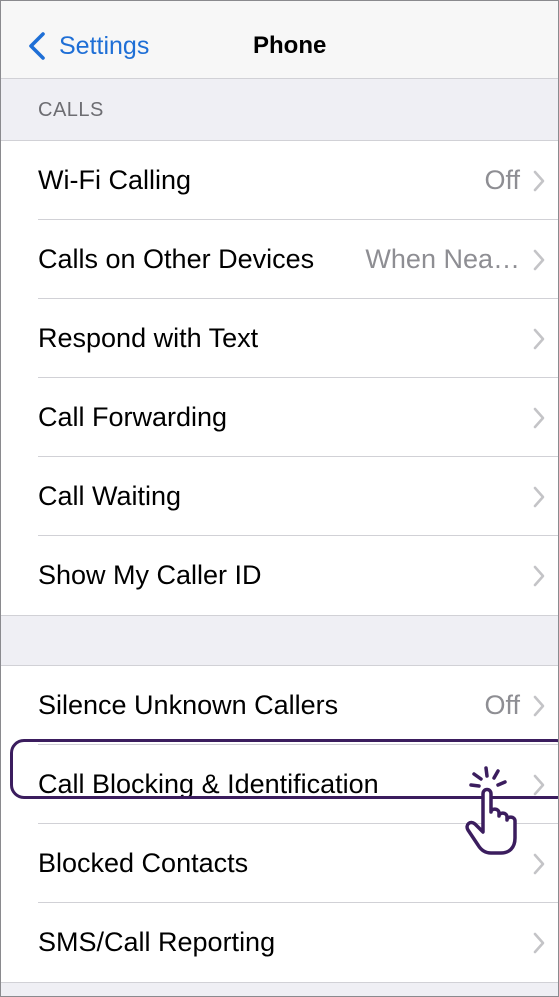 The width and height of the screenshot is (559, 997). Describe the element at coordinates (188, 705) in the screenshot. I see `row-label: Silence Unknown Callers` at that location.